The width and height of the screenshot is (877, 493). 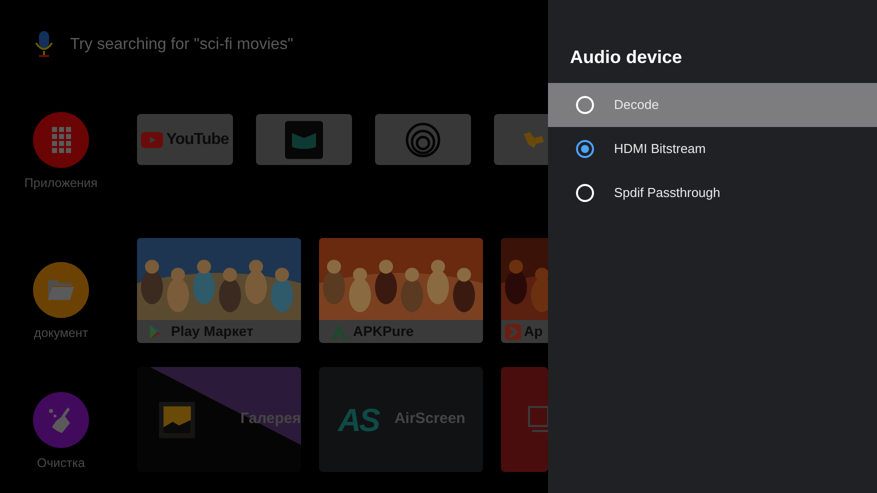 What do you see at coordinates (61, 290) in the screenshot?
I see `folder-icon` at bounding box center [61, 290].